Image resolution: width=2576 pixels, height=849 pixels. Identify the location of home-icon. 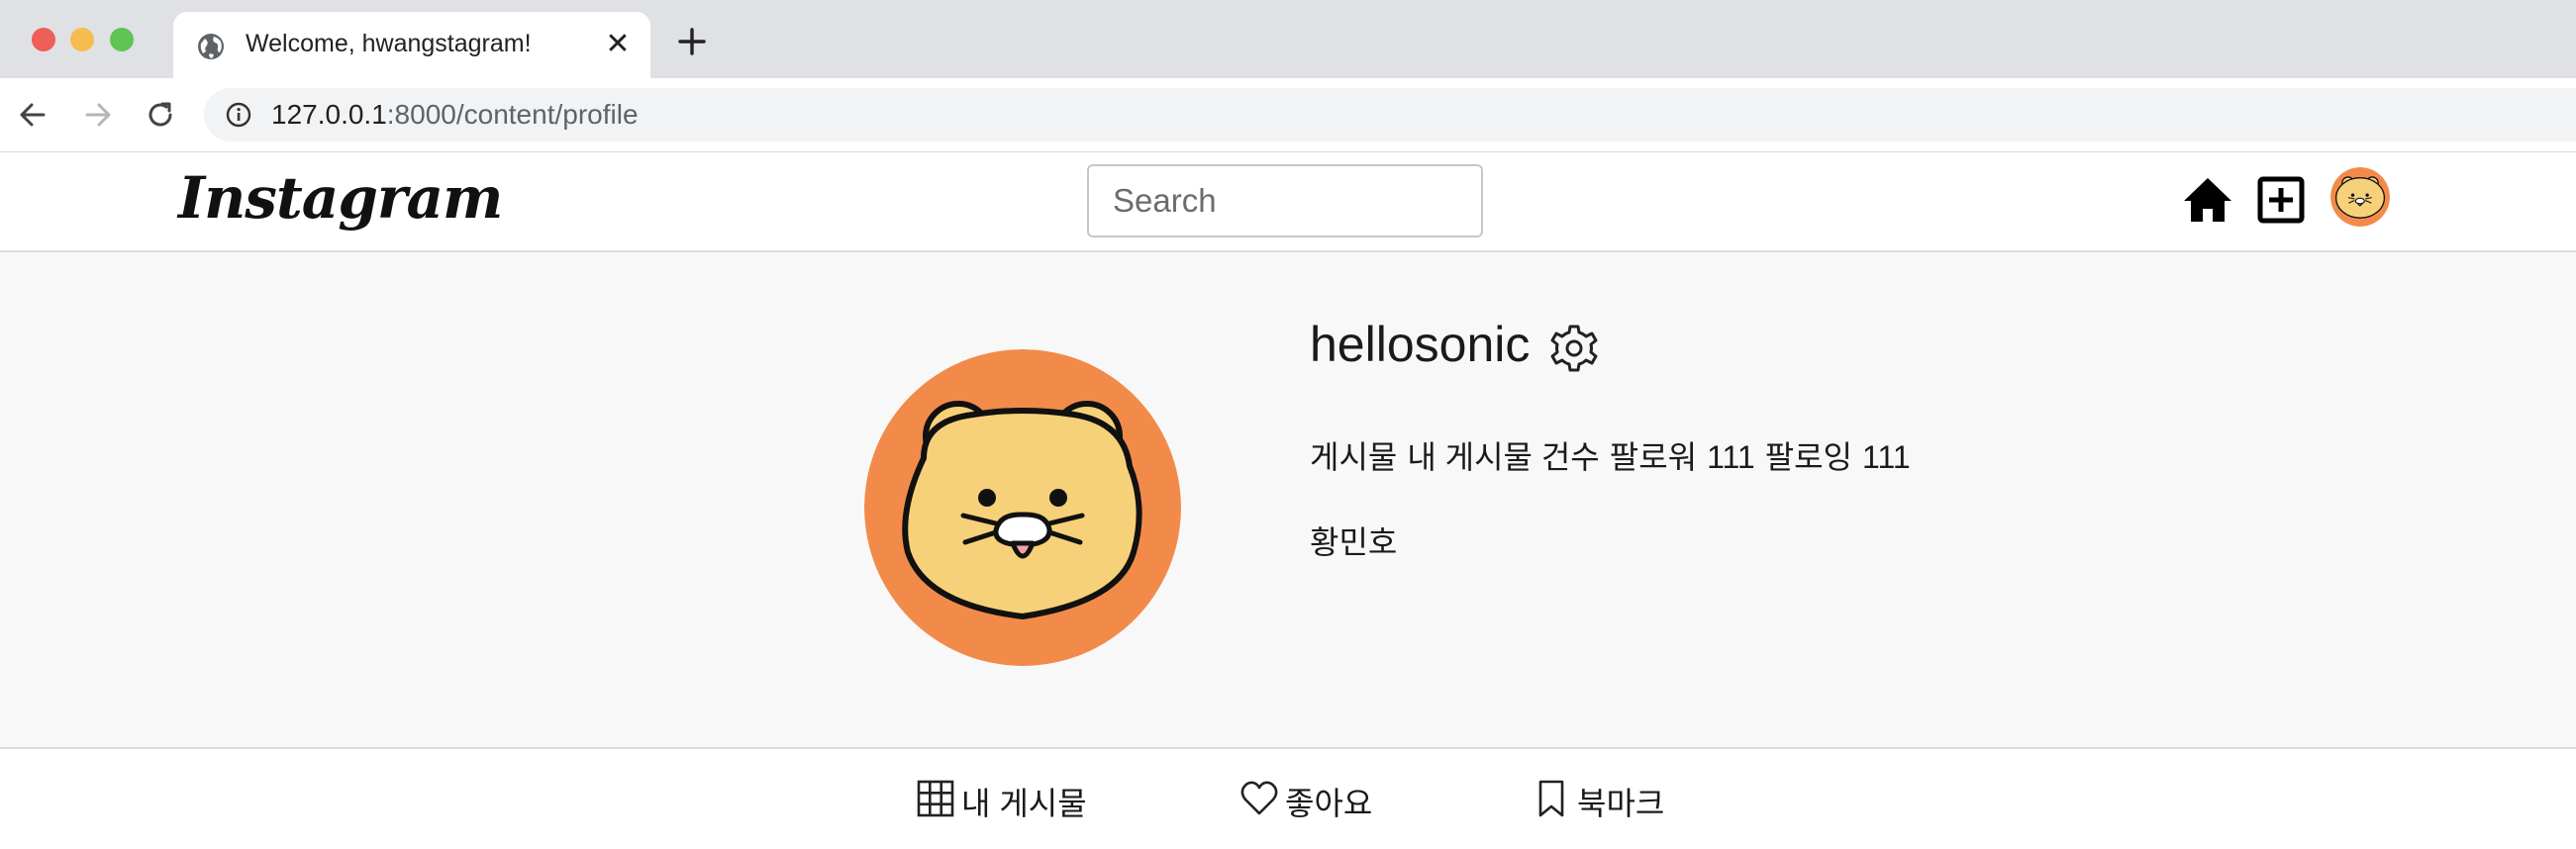
(2207, 200).